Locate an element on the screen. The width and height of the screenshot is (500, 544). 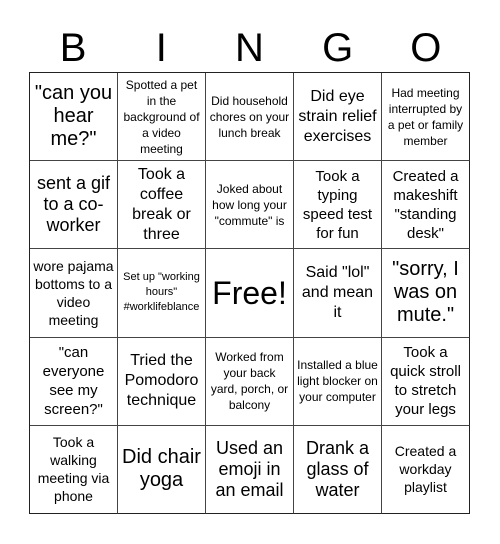
cell-text: Set up "working hours" #worklifeblance is located at coordinates (161, 292).